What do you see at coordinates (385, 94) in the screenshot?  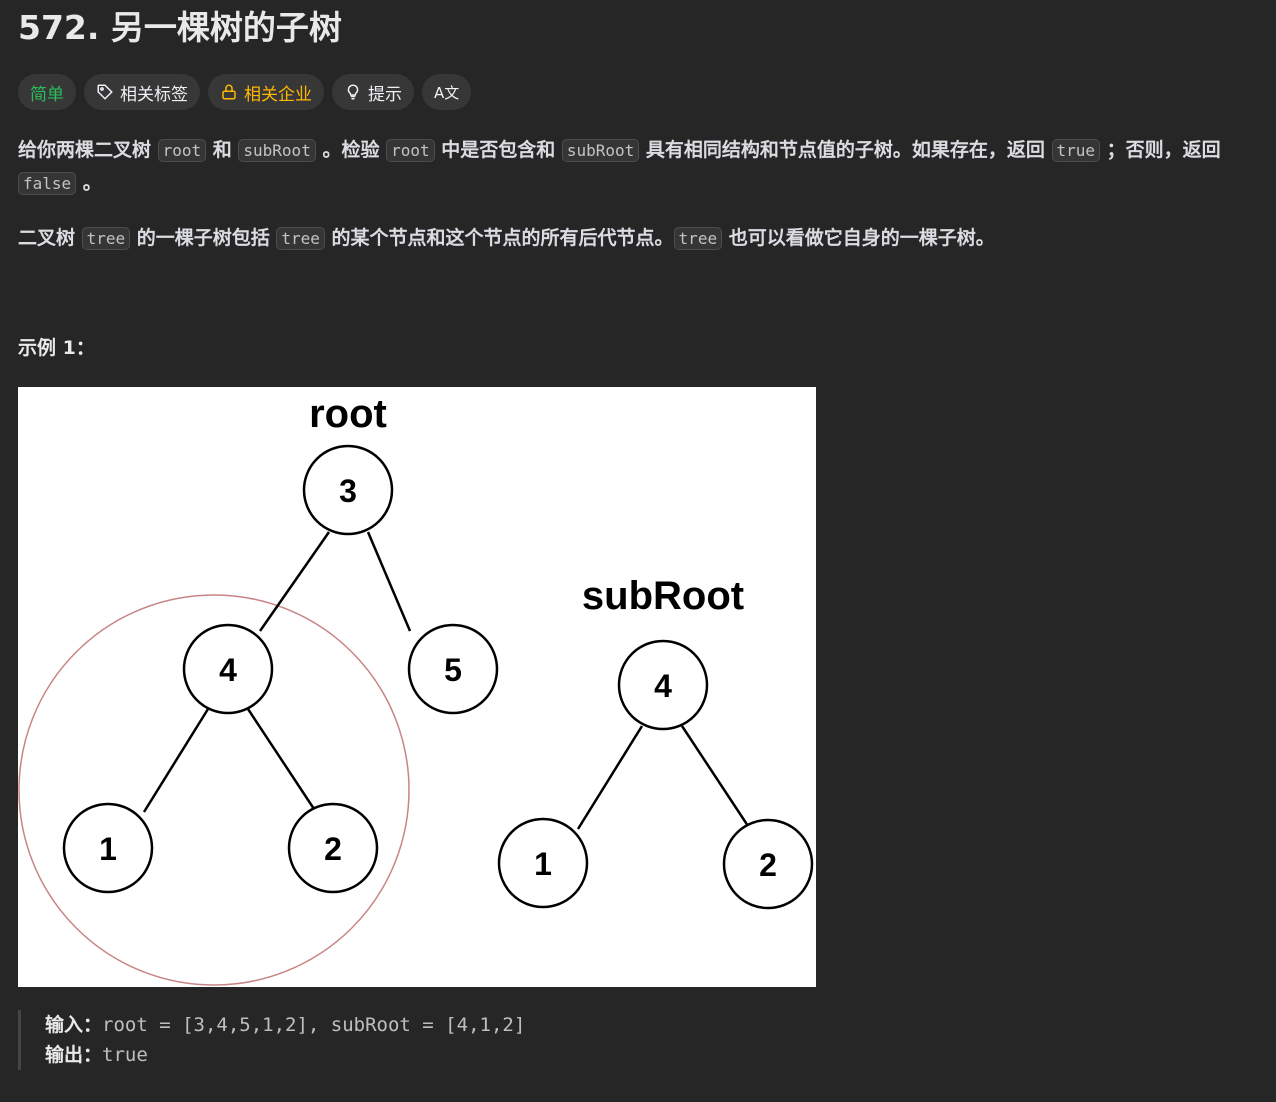 I see `hint-label: 提示` at bounding box center [385, 94].